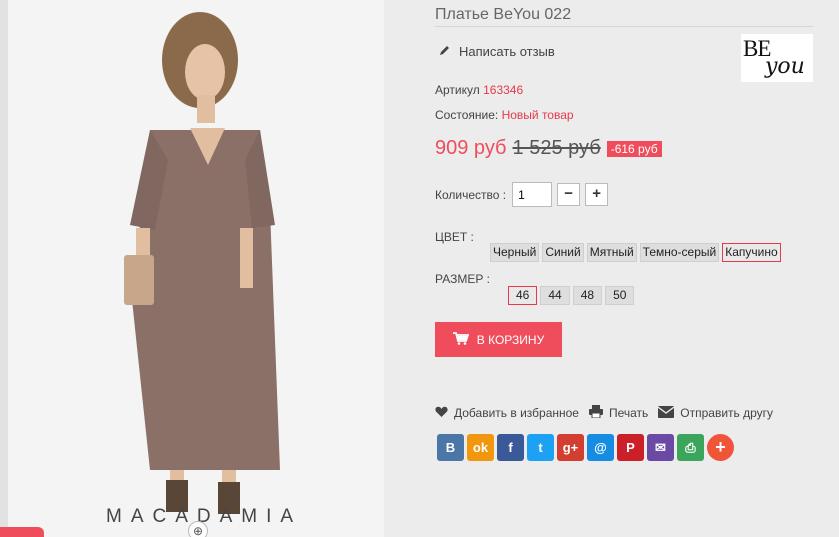  I want to click on size-option-48: 48, so click(587, 295).